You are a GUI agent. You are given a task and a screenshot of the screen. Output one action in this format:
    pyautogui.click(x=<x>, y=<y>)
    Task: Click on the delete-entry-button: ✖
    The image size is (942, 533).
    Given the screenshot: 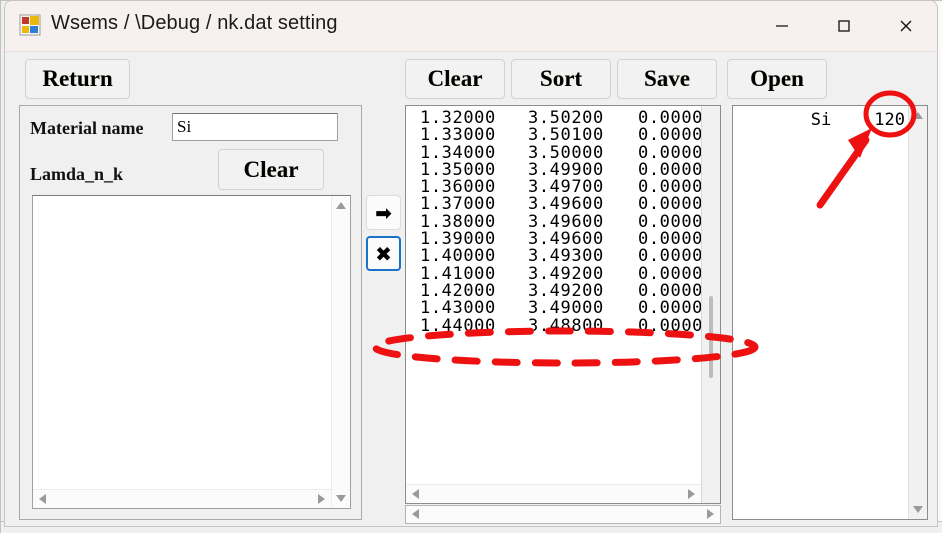 What is the action you would take?
    pyautogui.click(x=383, y=253)
    